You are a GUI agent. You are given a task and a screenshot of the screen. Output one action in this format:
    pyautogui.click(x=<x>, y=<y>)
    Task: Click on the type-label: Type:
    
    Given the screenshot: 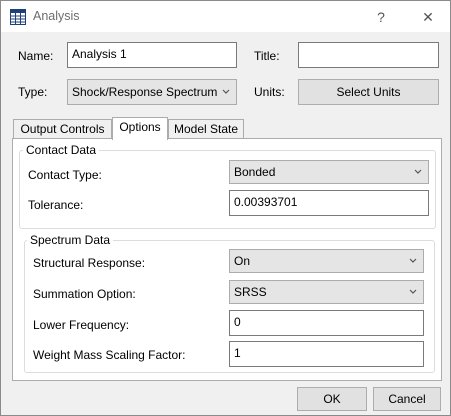 What is the action you would take?
    pyautogui.click(x=33, y=92)
    